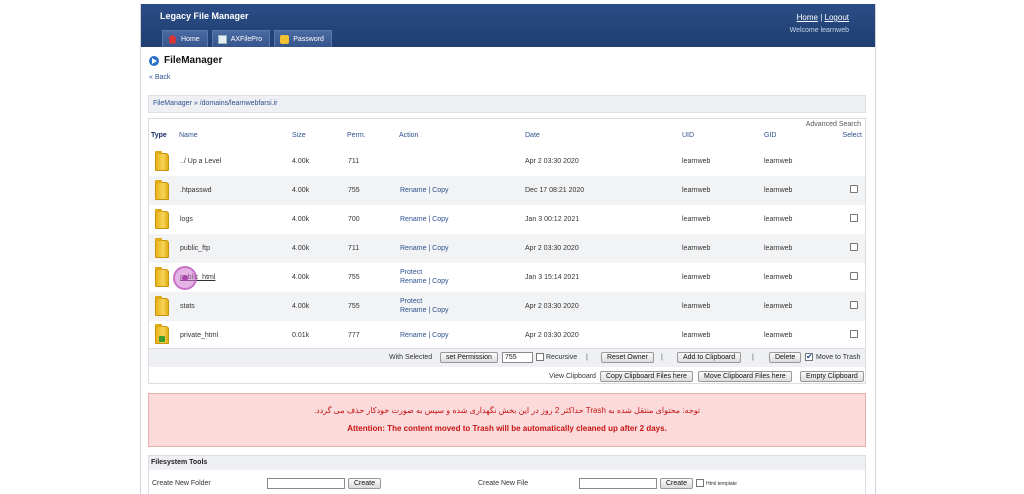  What do you see at coordinates (785, 357) in the screenshot?
I see `delete-button: Delete` at bounding box center [785, 357].